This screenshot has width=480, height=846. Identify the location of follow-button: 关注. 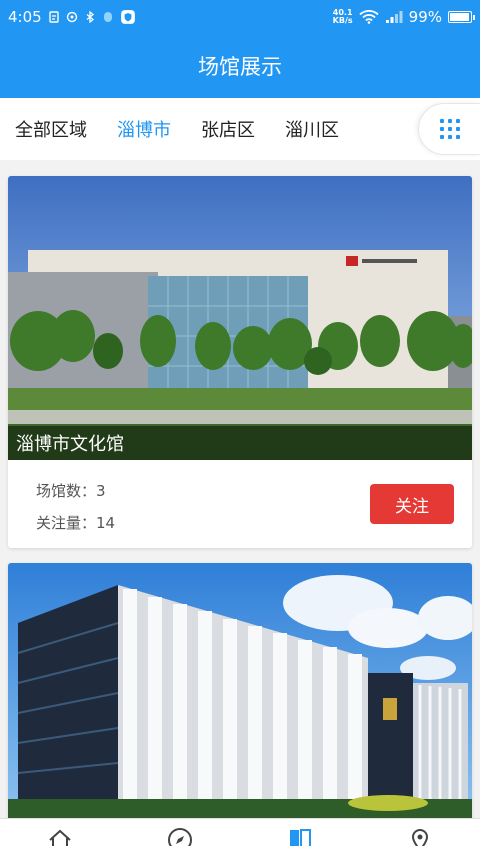
(412, 504).